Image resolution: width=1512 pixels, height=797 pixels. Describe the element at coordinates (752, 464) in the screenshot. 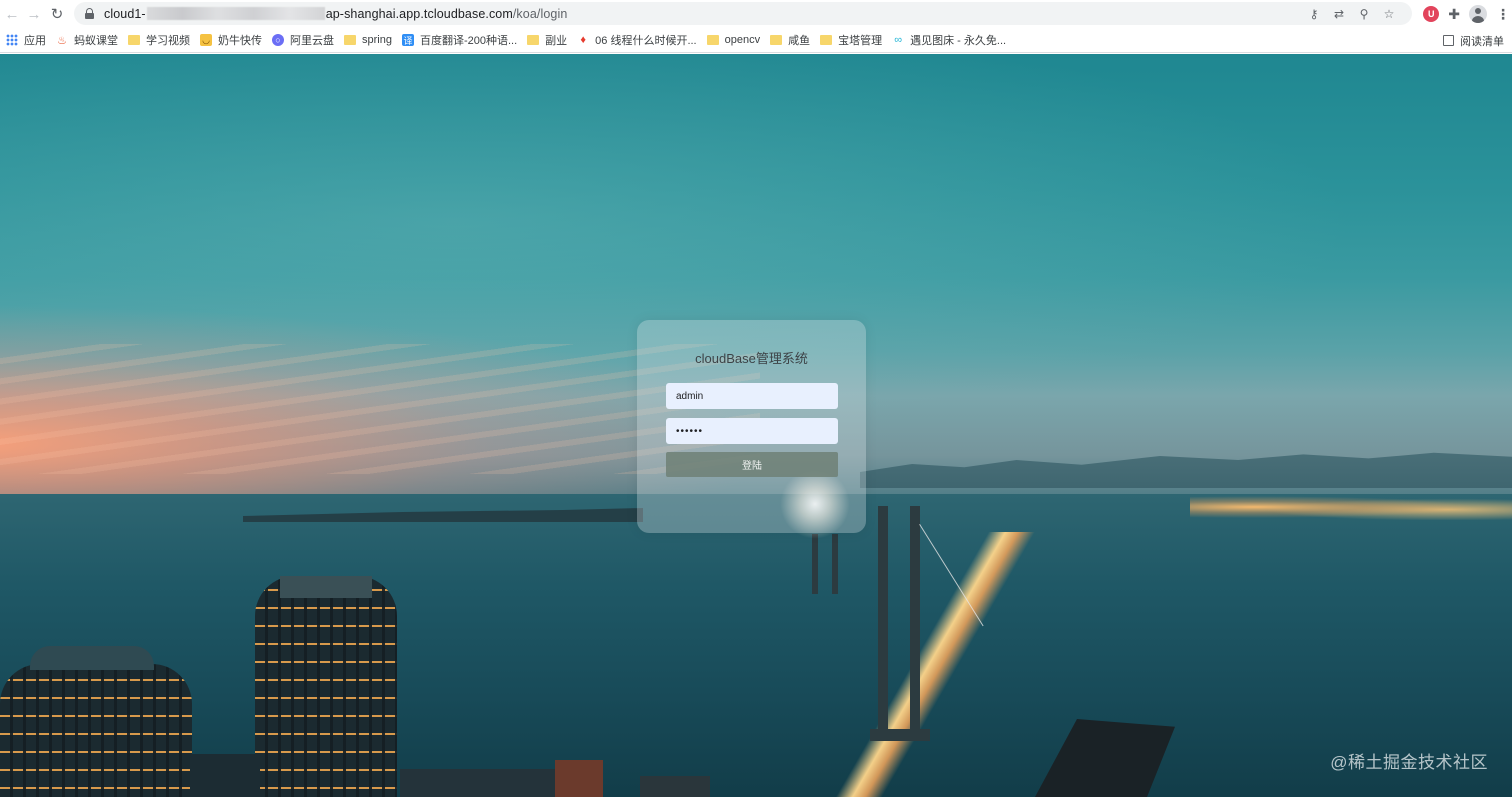

I see `login-button: 登陆` at that location.